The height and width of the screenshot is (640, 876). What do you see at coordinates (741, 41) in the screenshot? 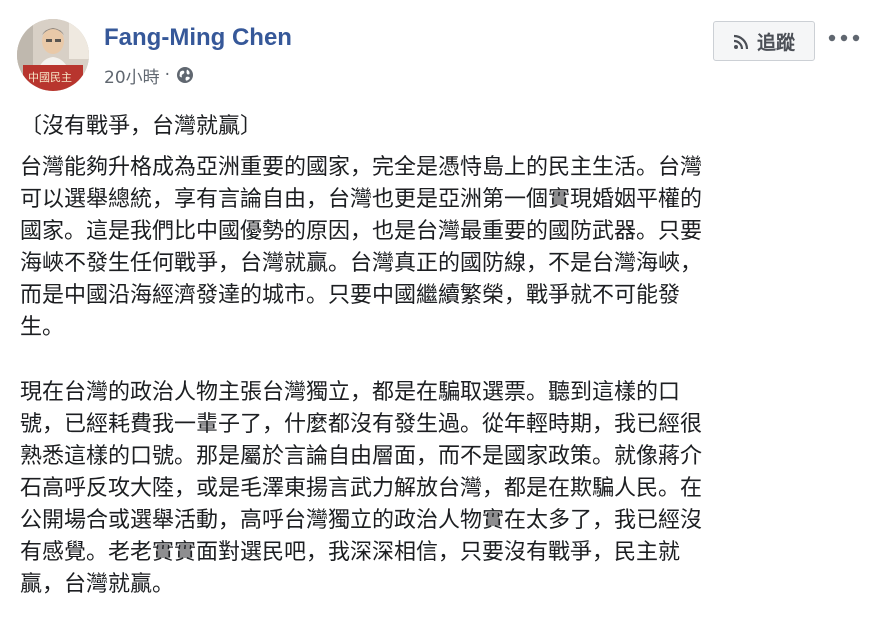
I see `rss-icon` at bounding box center [741, 41].